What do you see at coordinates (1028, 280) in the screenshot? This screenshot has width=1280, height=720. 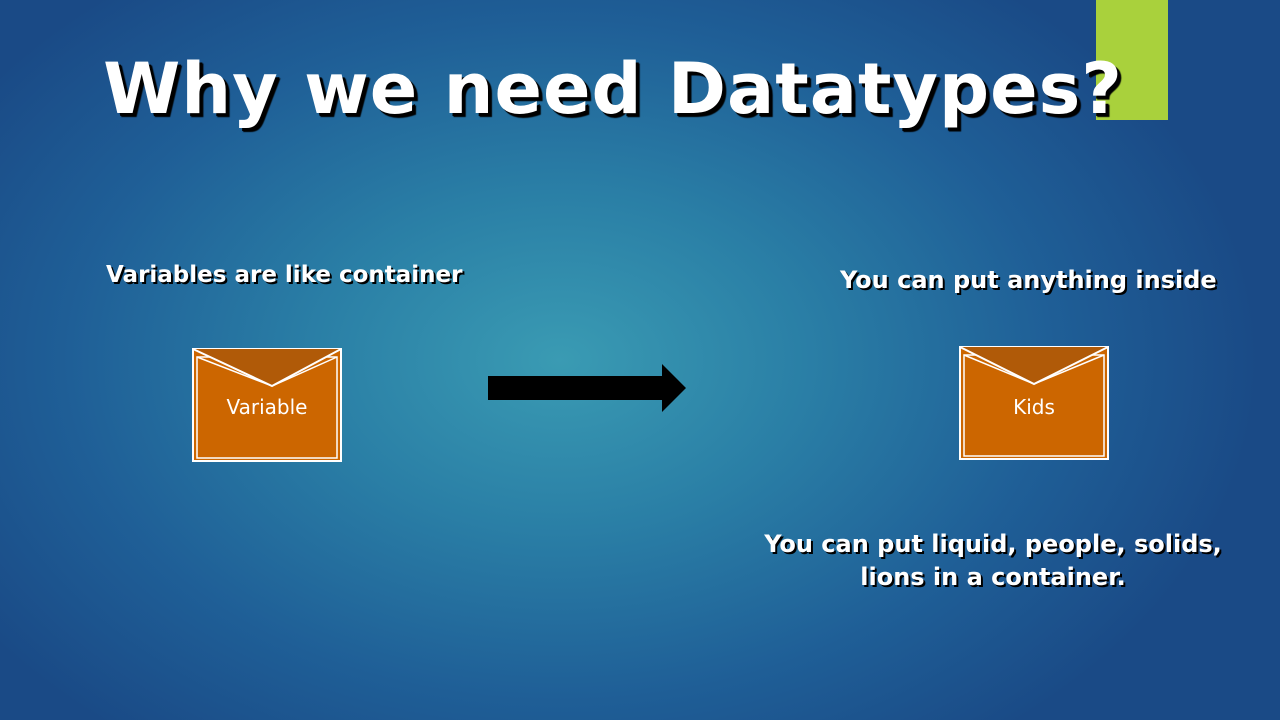 I see `right-caption: You can put anything inside` at bounding box center [1028, 280].